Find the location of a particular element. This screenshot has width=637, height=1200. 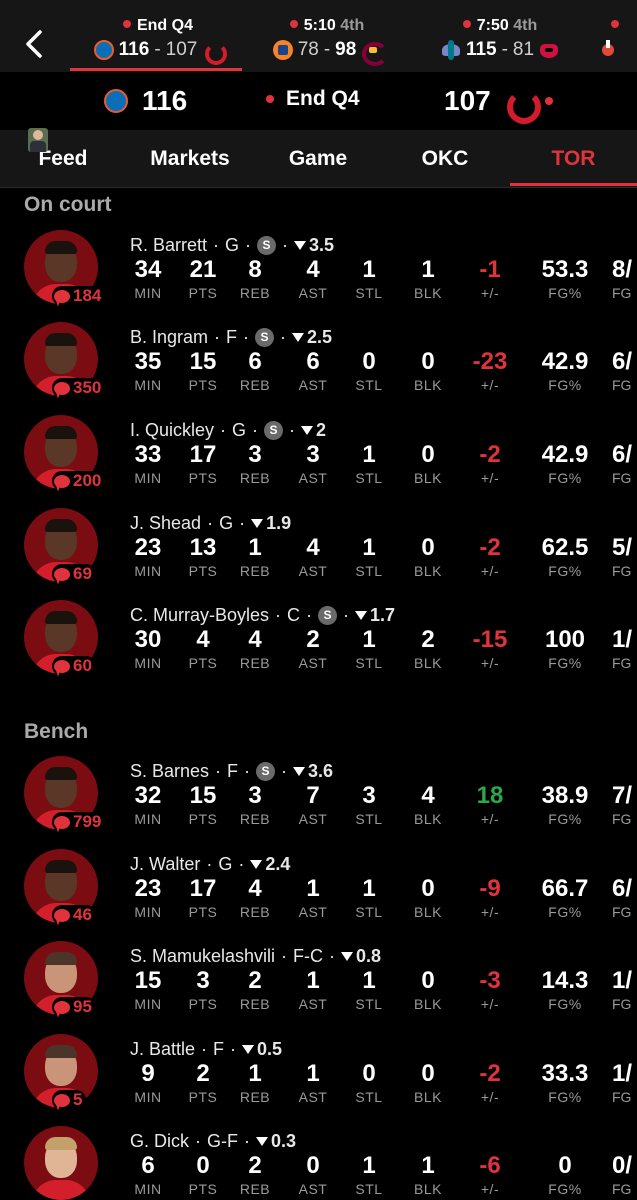

stat-value: 4 is located at coordinates (203, 639).